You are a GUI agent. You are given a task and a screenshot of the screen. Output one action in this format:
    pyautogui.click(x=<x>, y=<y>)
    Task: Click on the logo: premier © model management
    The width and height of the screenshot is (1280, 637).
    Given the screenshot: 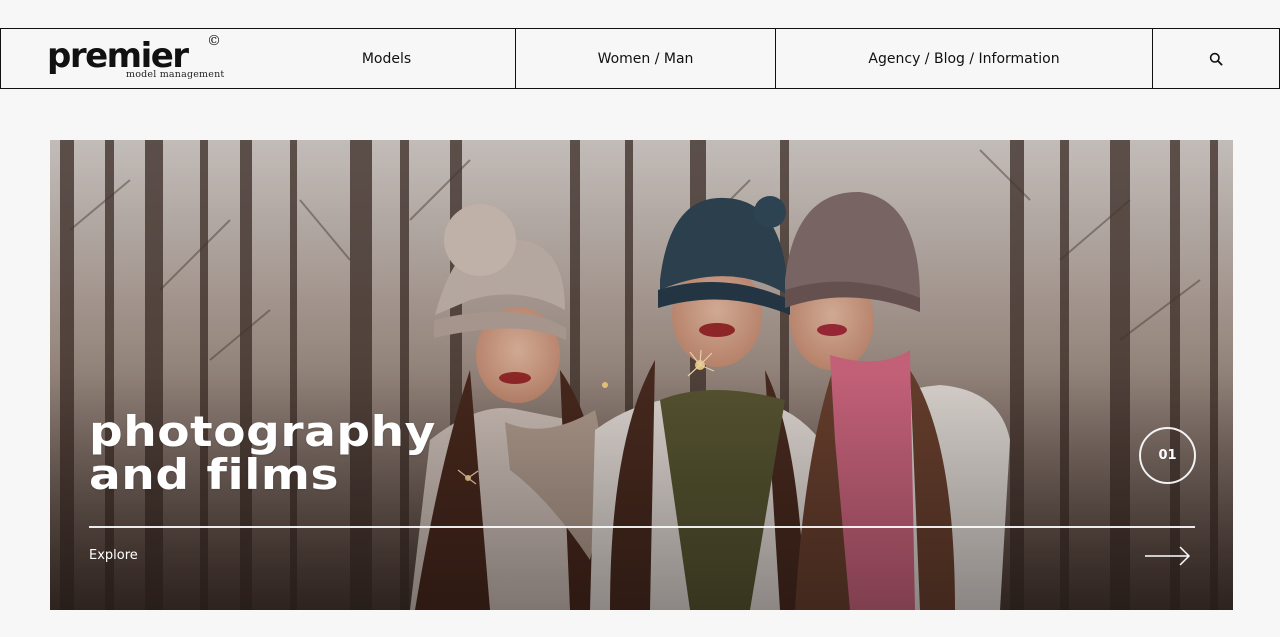 What is the action you would take?
    pyautogui.click(x=137, y=57)
    